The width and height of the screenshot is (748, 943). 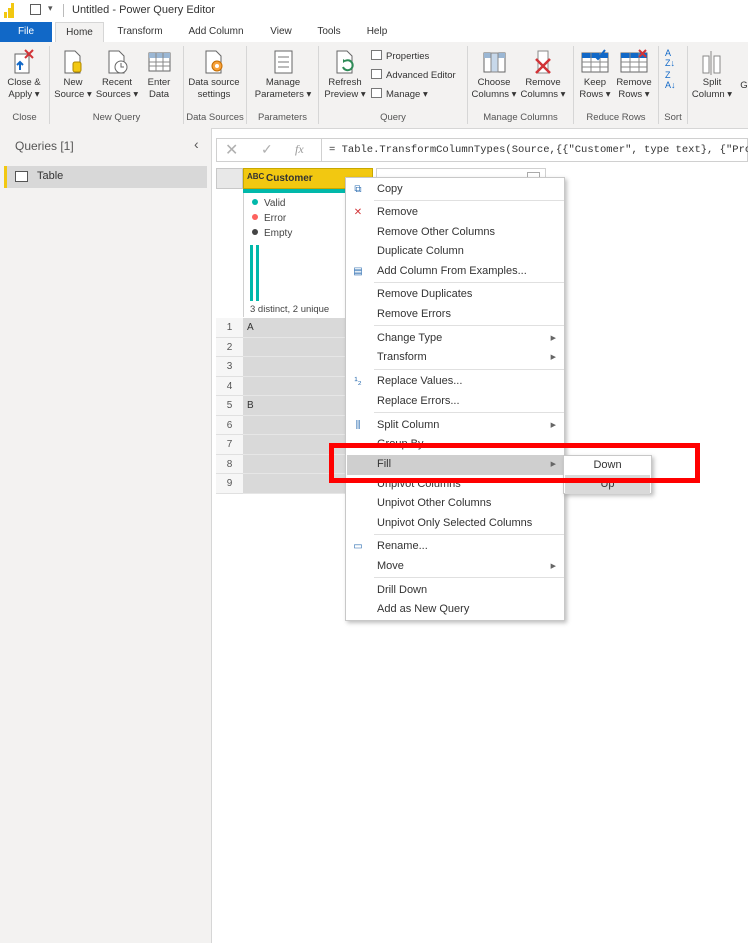 What do you see at coordinates (455, 358) in the screenshot?
I see `menu-item-transform: Transform ▶` at bounding box center [455, 358].